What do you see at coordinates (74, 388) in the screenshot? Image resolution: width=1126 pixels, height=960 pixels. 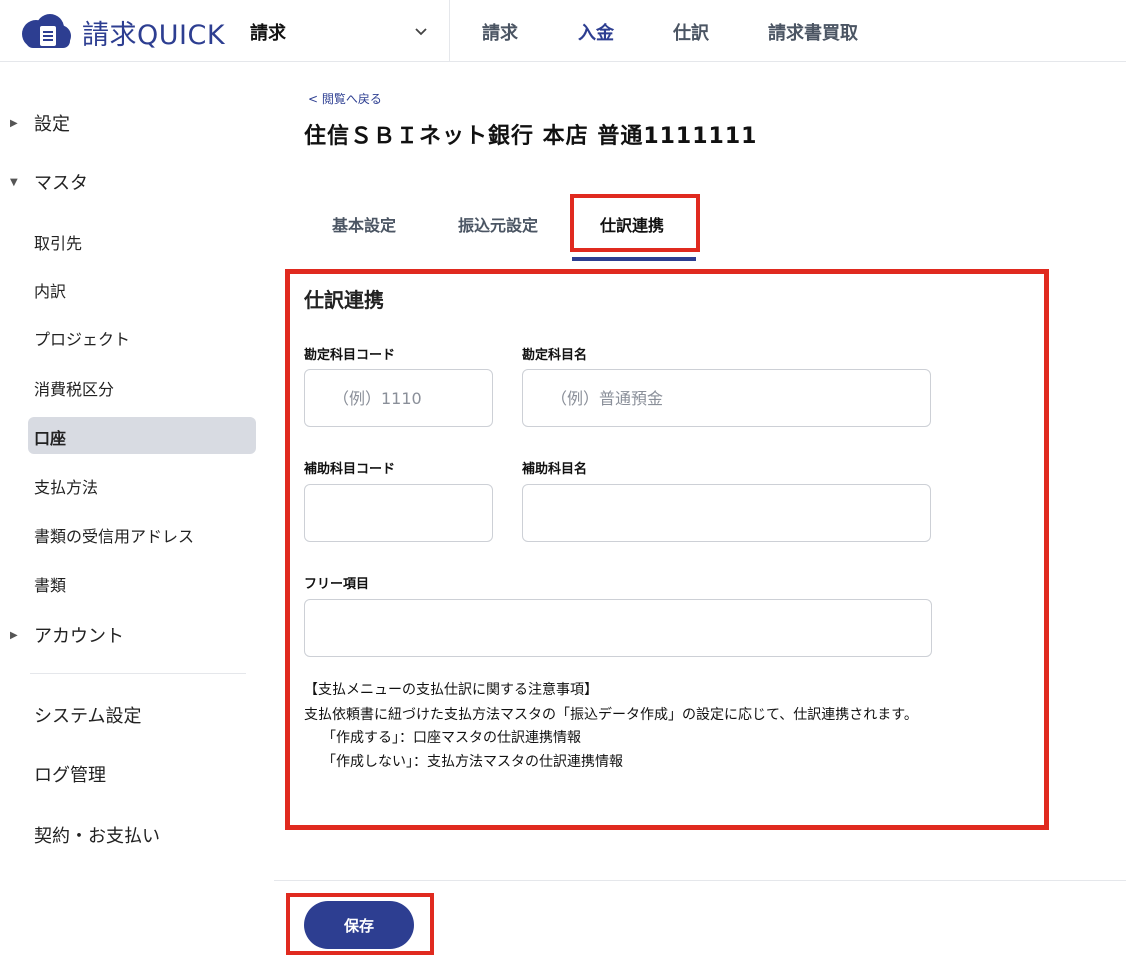 I see `sidebar-item-tax-category: 消費税区分` at bounding box center [74, 388].